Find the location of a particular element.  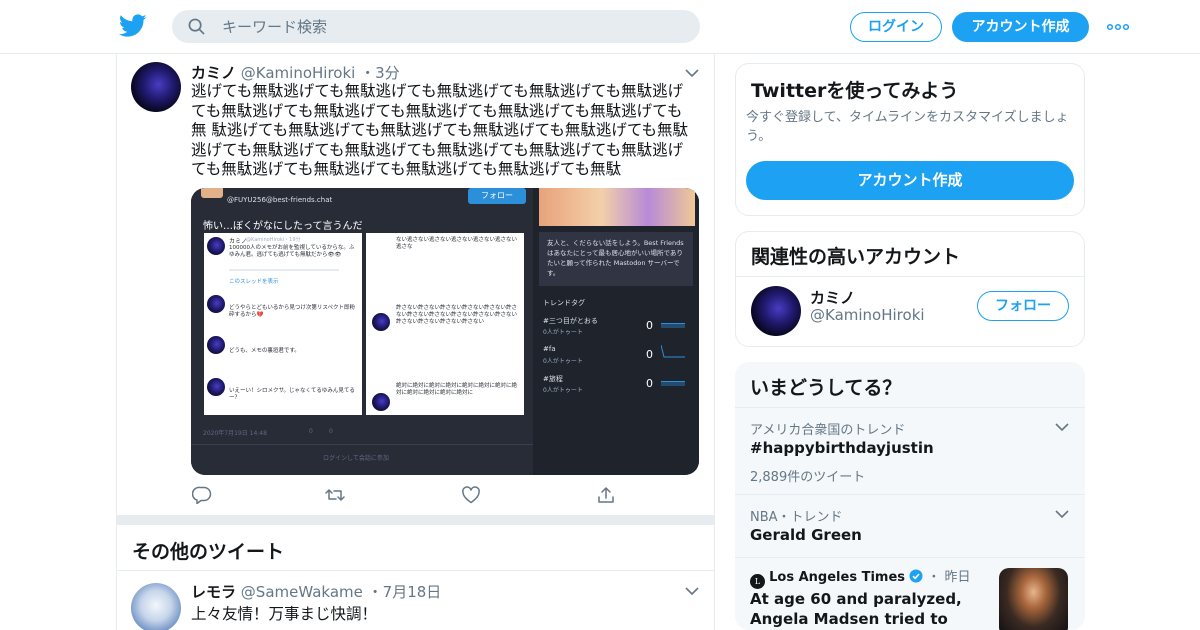

media-boosts-count: 0 is located at coordinates (311, 431).